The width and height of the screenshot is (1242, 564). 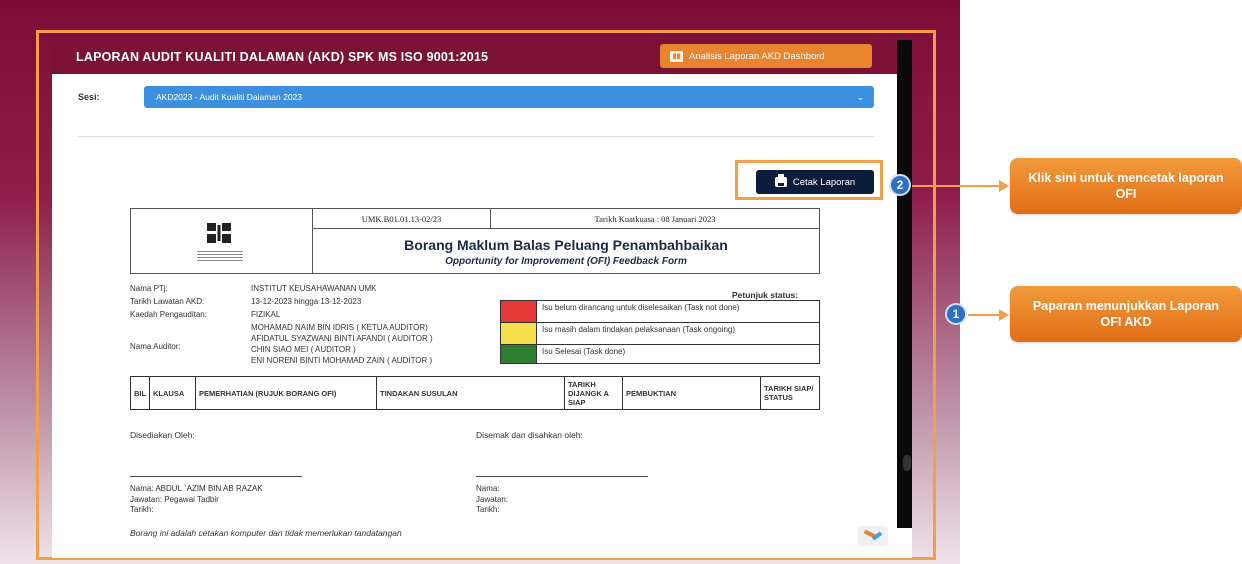 I want to click on dashboard-button: ▮▮ Analisis Laporan AKD Dashbord, so click(x=766, y=56).